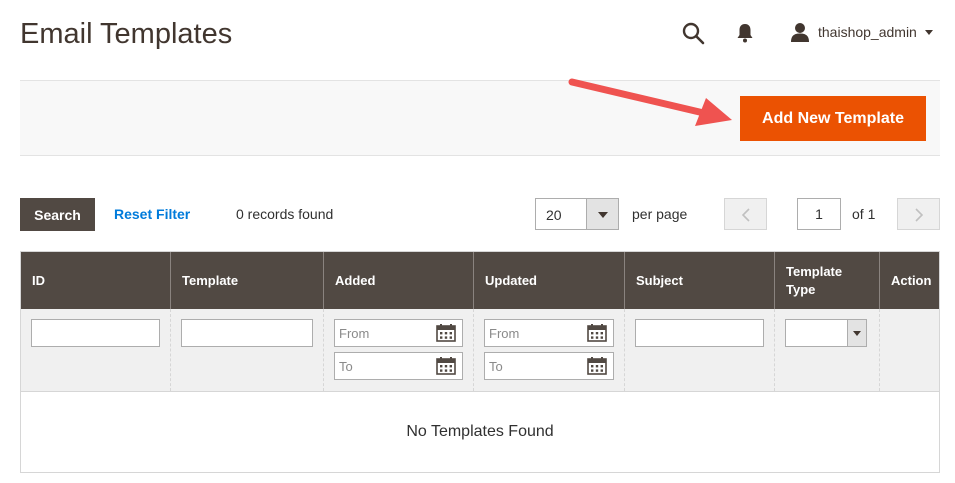 This screenshot has height=483, width=955. I want to click on filter-cell-updated: From To, so click(549, 350).